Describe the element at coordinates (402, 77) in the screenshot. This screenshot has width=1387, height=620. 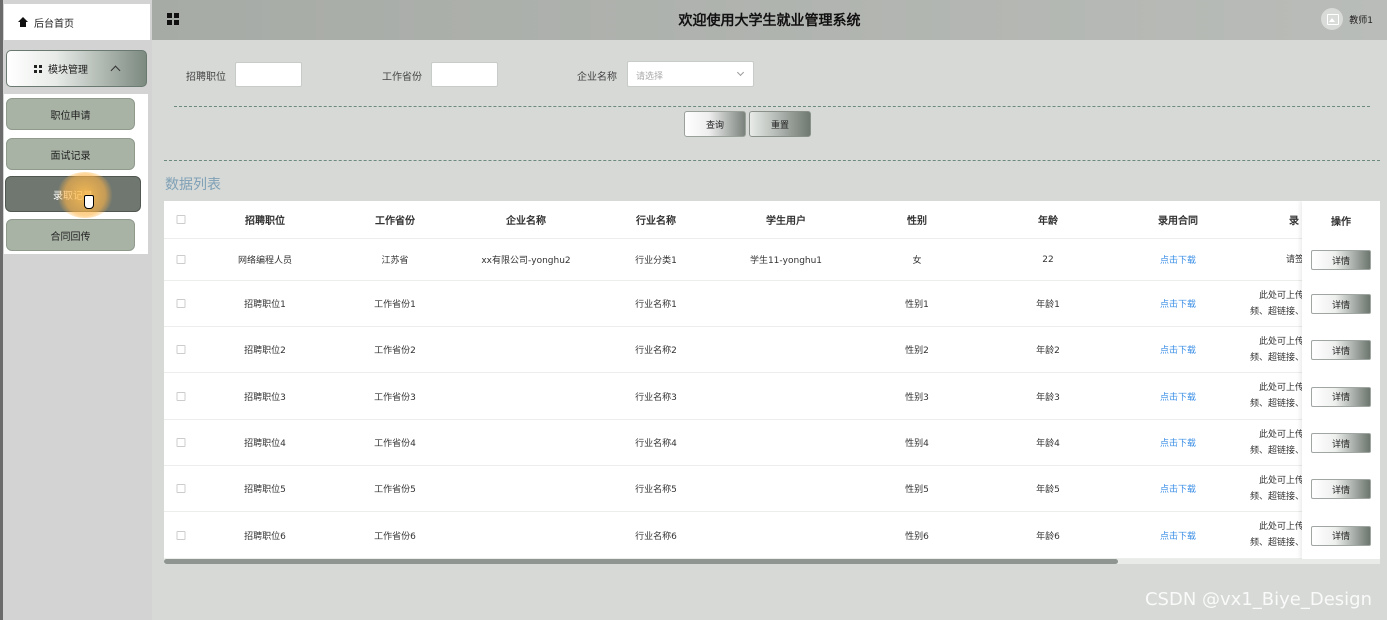
I see `province-filter-label: 工作省份` at that location.